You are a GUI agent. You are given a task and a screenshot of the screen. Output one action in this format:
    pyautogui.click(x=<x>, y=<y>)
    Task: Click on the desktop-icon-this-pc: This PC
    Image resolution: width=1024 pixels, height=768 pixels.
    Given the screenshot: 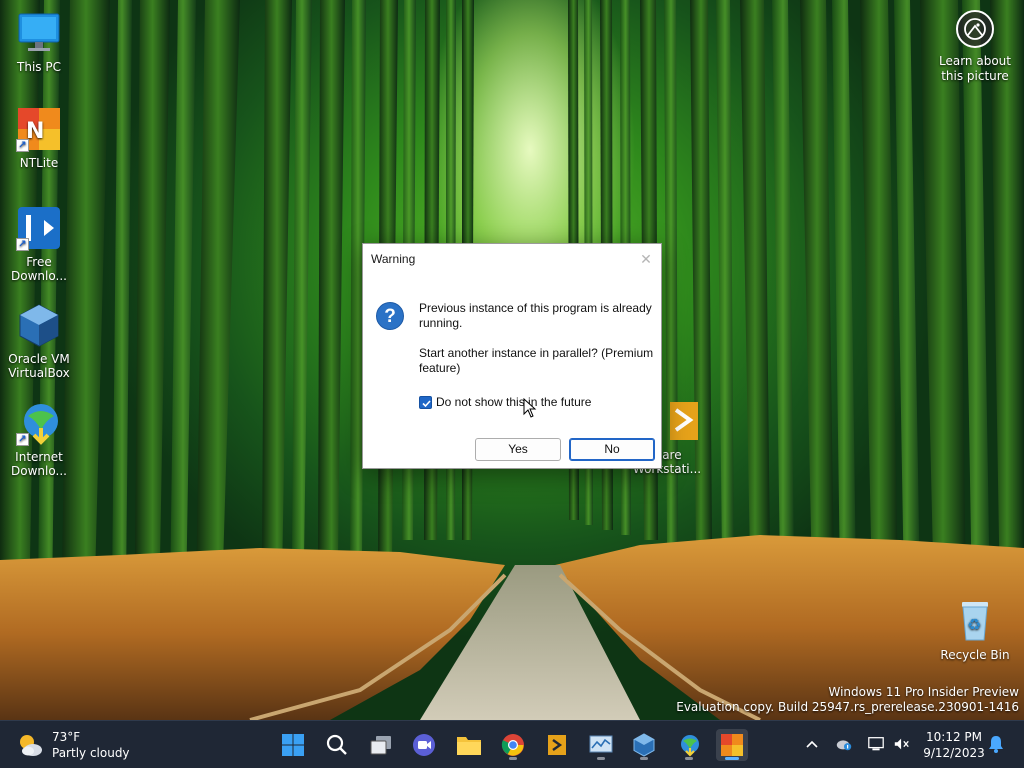 What is the action you would take?
    pyautogui.click(x=39, y=42)
    